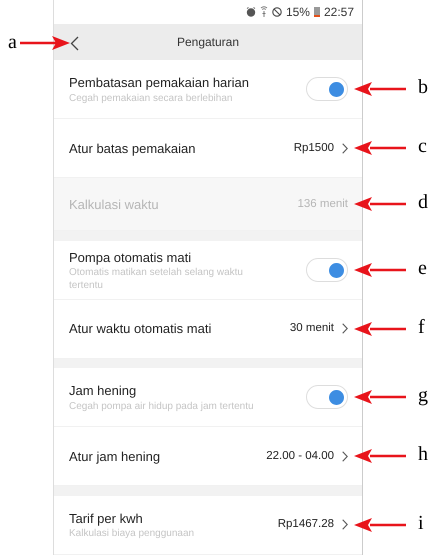 The image size is (433, 555). I want to click on clock: 22:57, so click(339, 12).